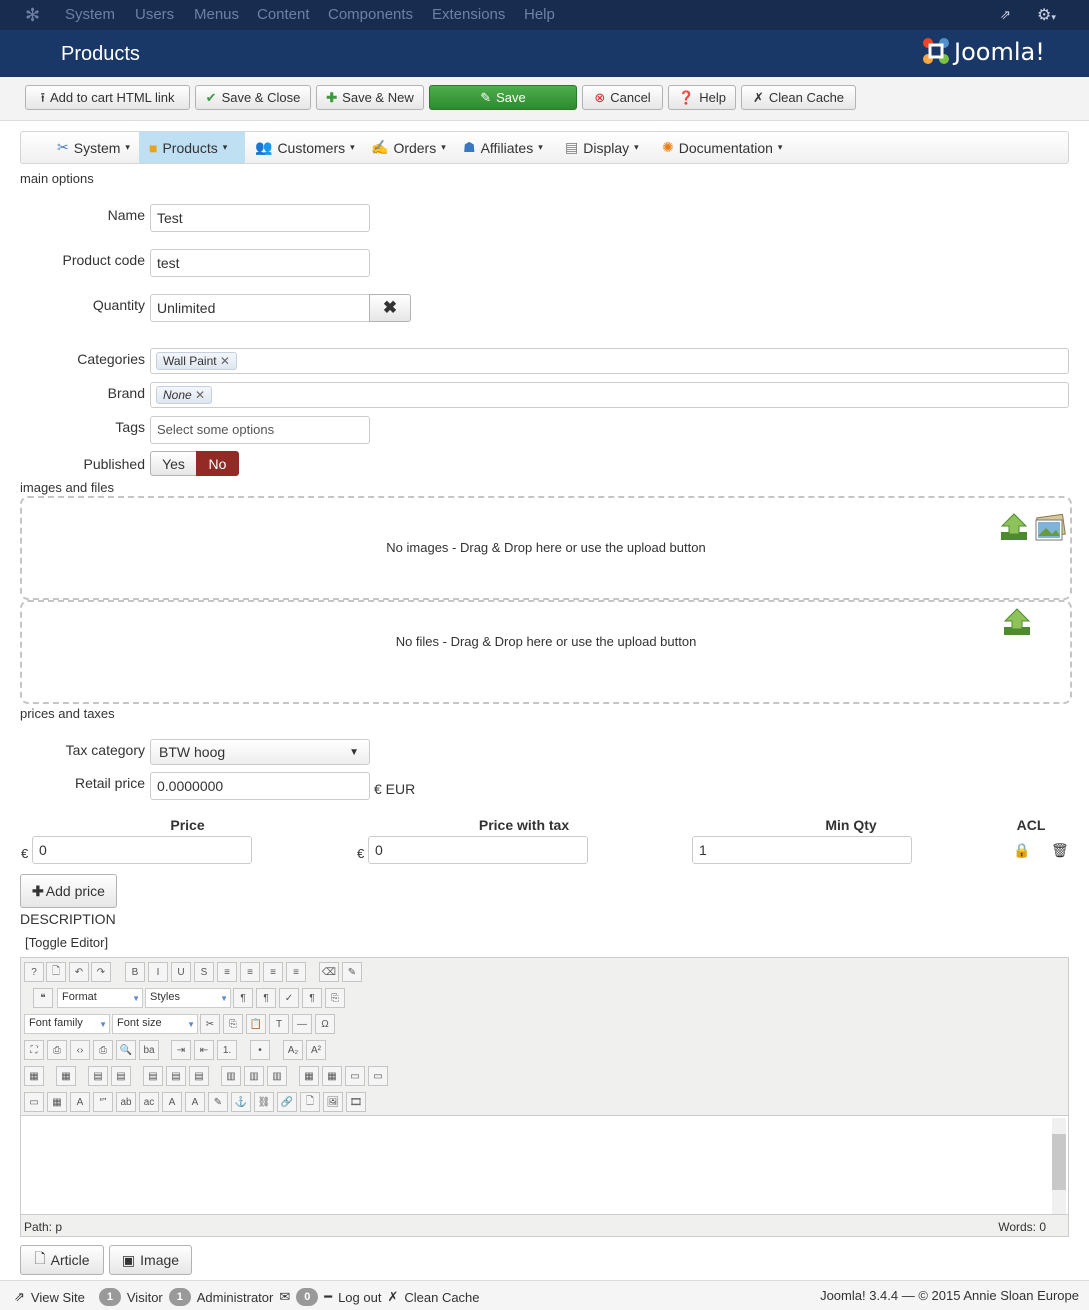  What do you see at coordinates (468, 14) in the screenshot?
I see `nav-extensions: Extensions` at bounding box center [468, 14].